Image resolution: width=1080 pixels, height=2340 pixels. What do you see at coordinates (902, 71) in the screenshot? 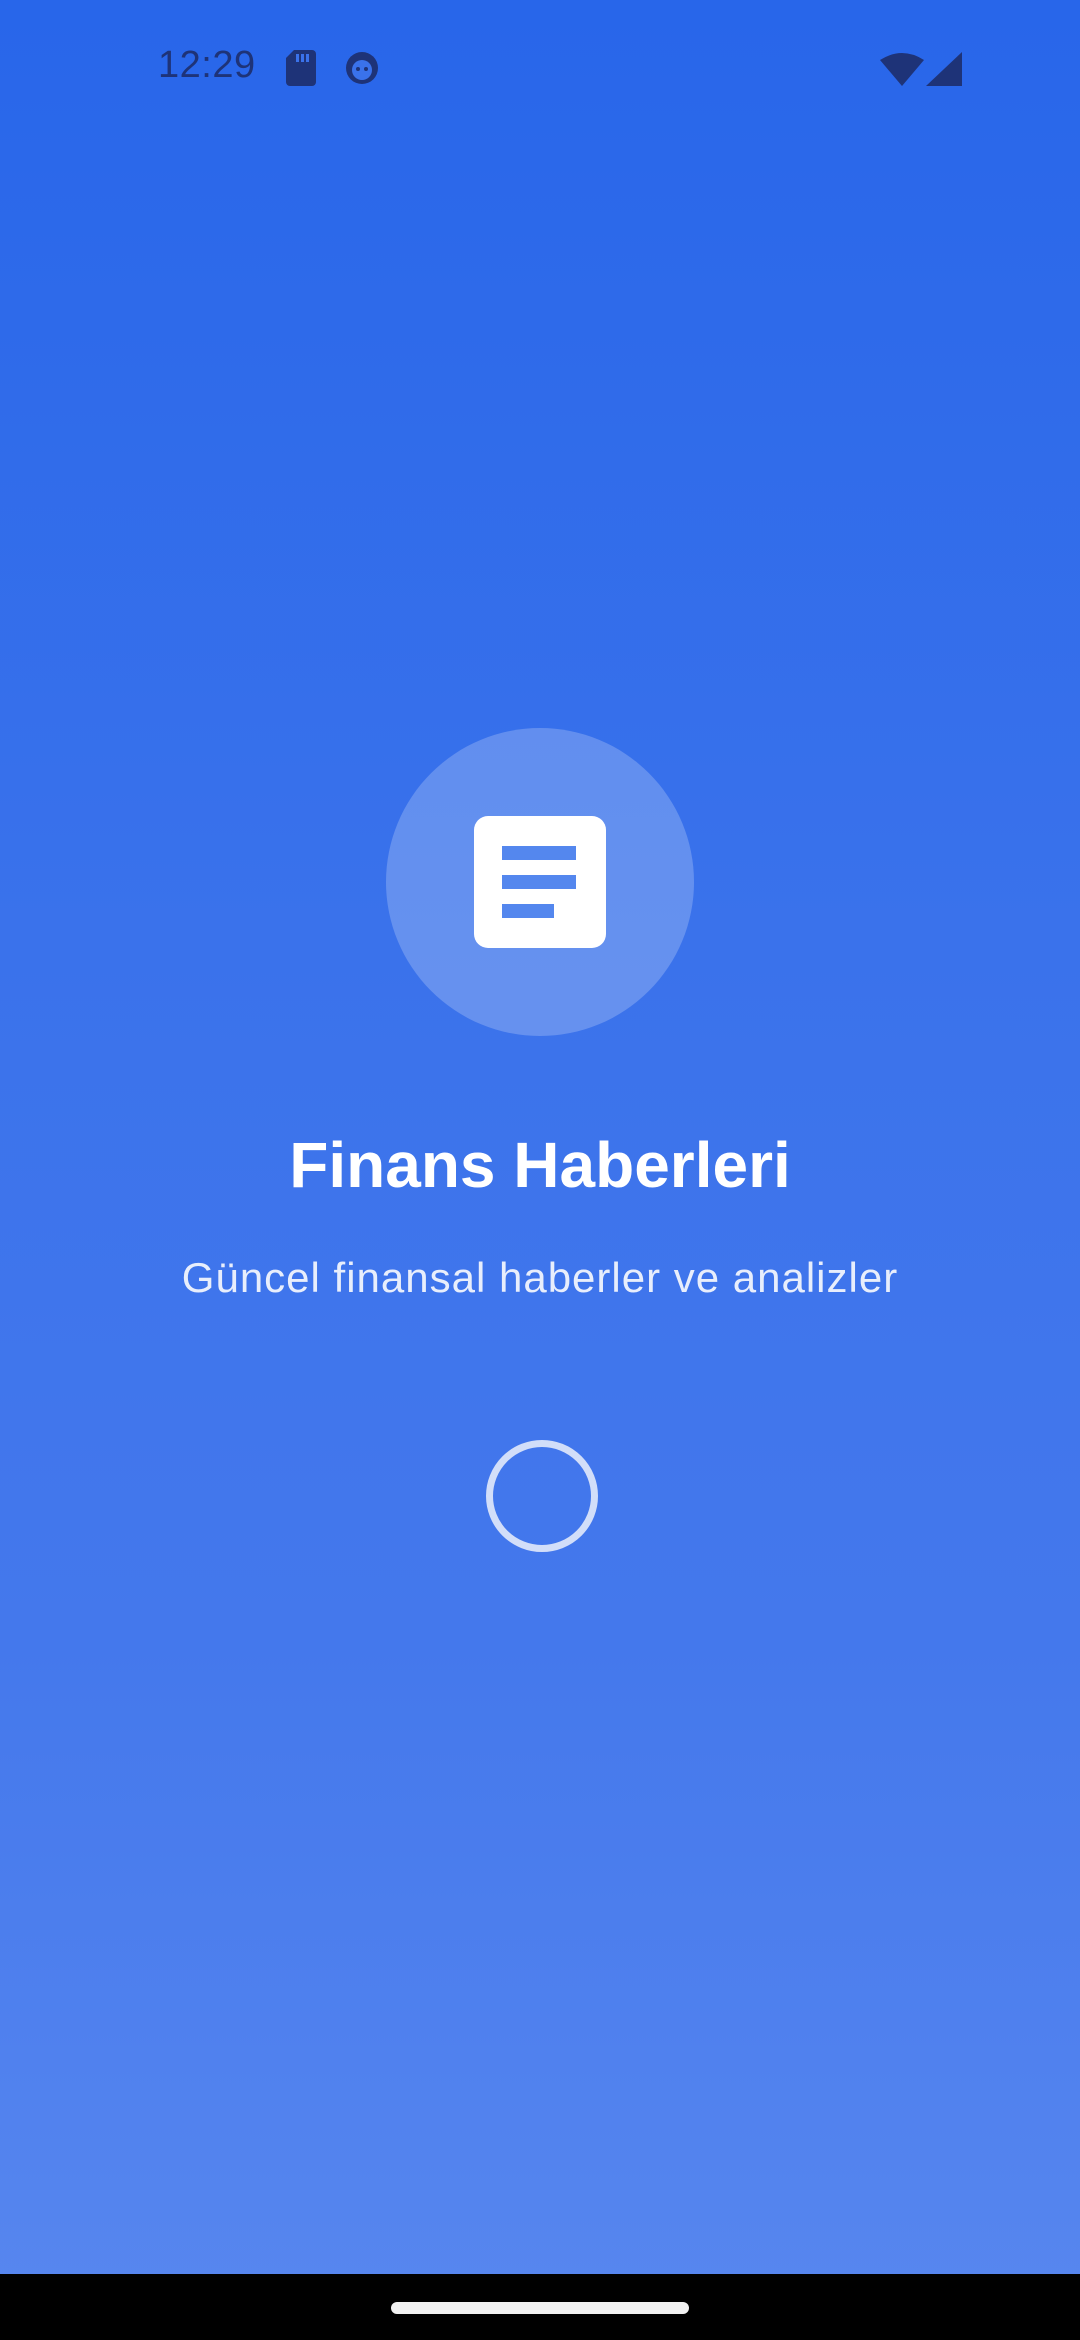
I see `wifi-icon` at bounding box center [902, 71].